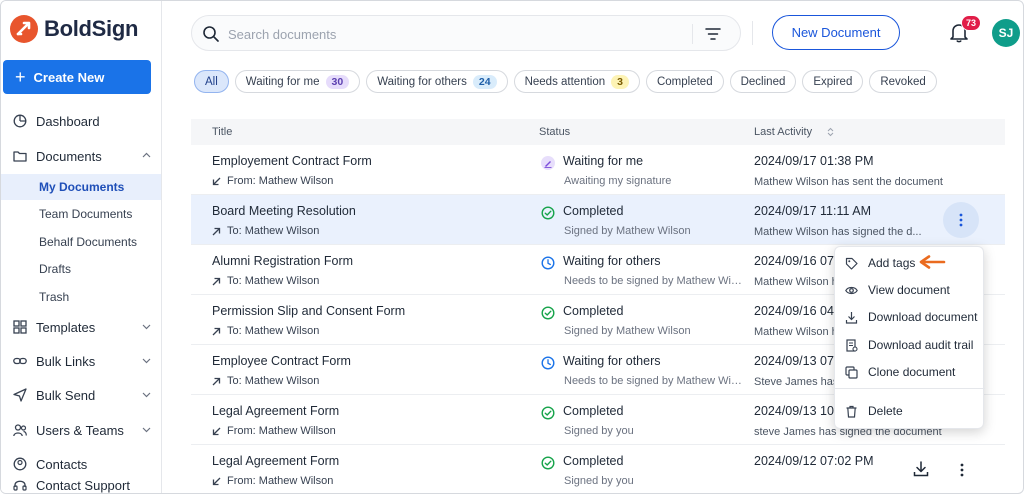 This screenshot has width=1024, height=494. What do you see at coordinates (548, 363) in the screenshot?
I see `clock-icon` at bounding box center [548, 363].